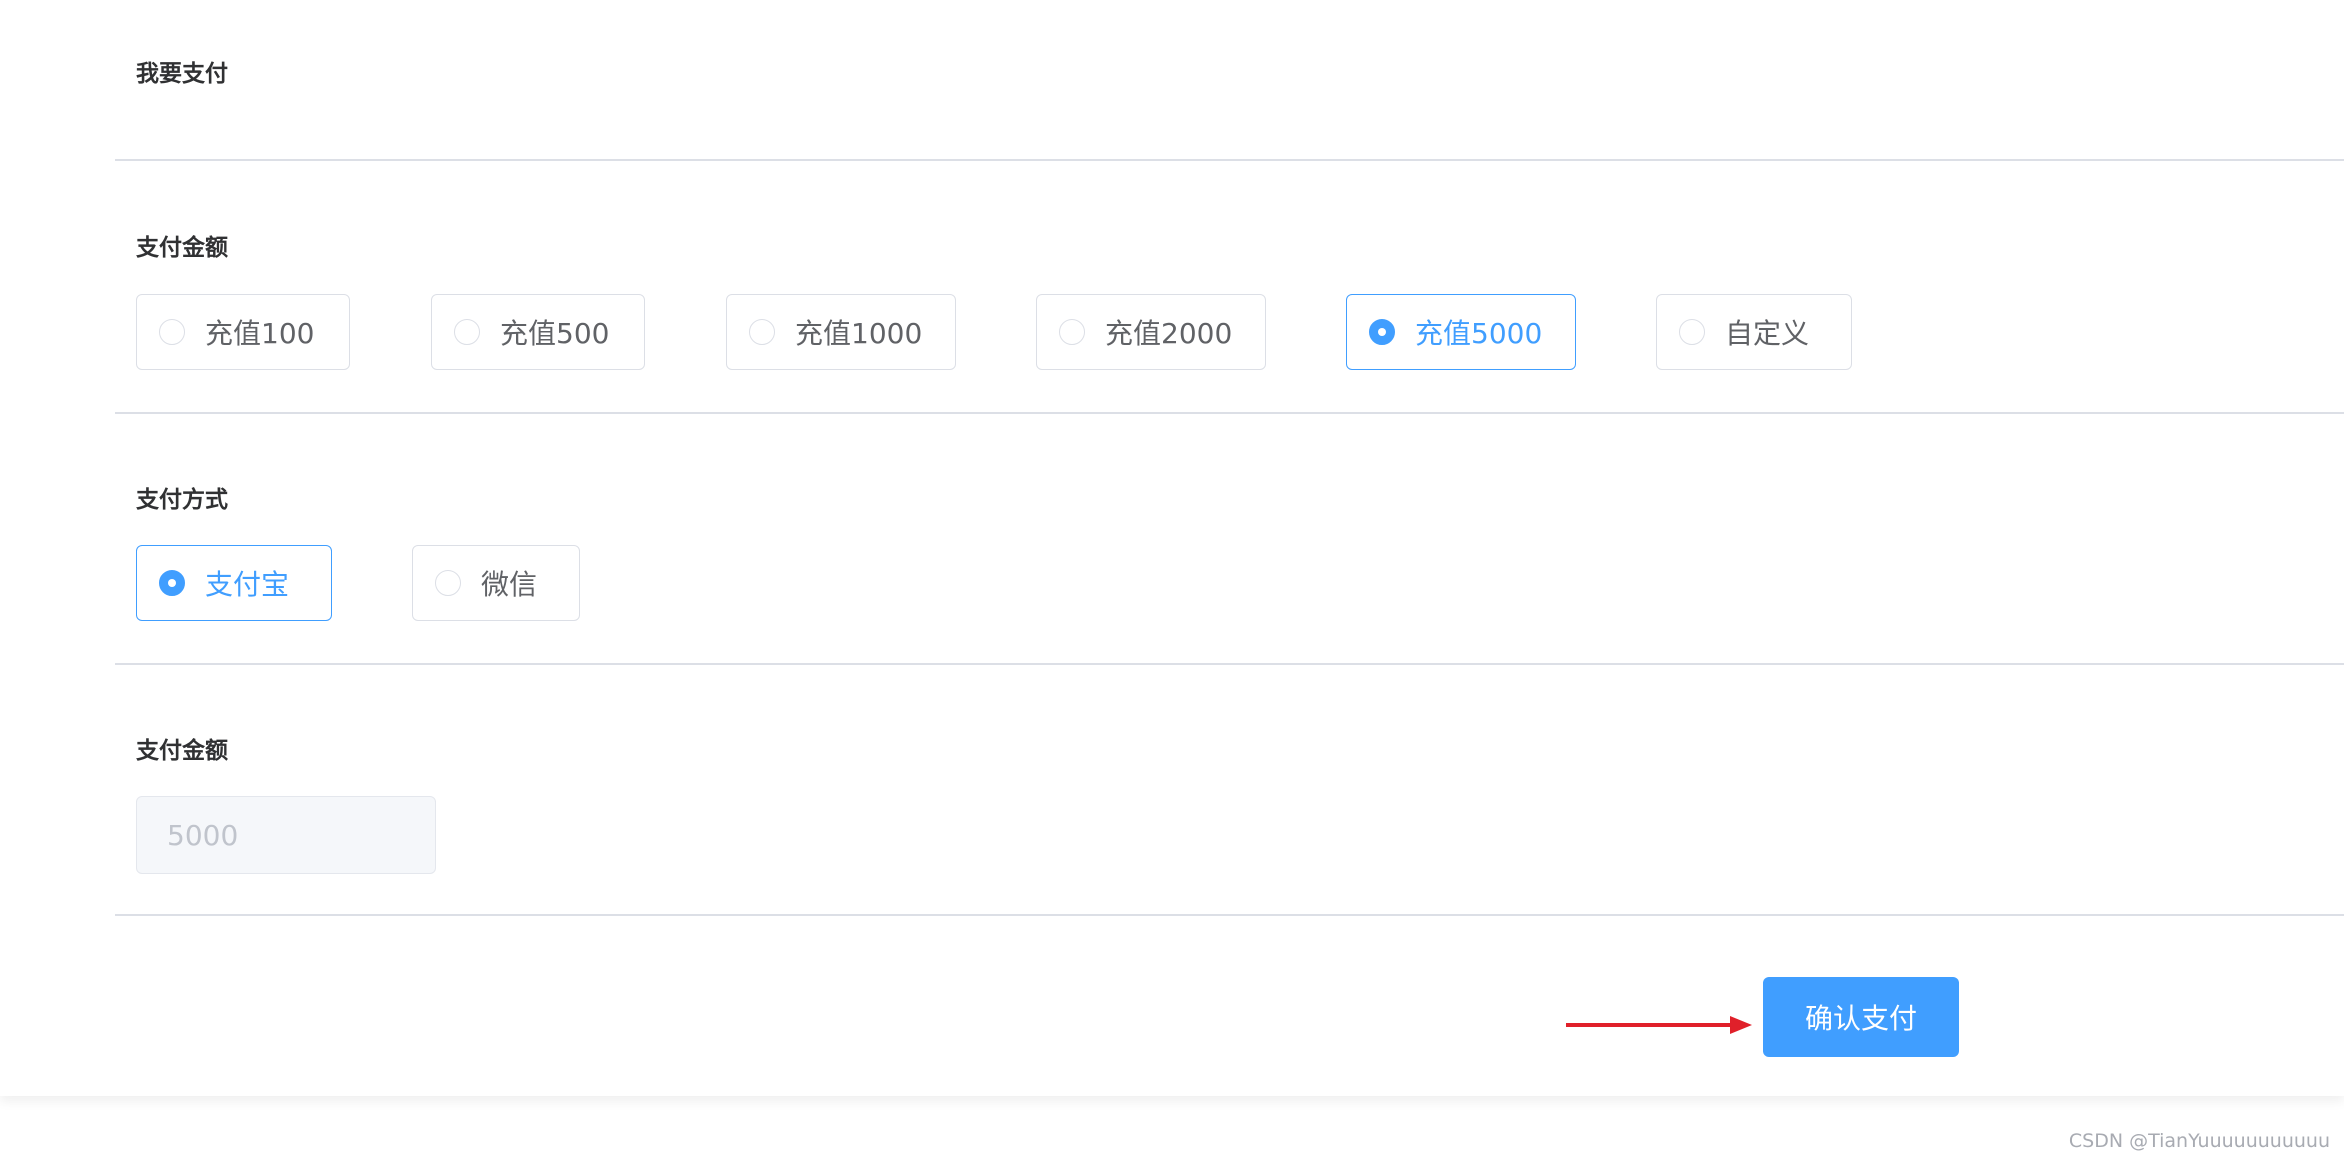 This screenshot has width=2344, height=1162. Describe the element at coordinates (182, 248) in the screenshot. I see `amount-section-label: 支付金额` at that location.